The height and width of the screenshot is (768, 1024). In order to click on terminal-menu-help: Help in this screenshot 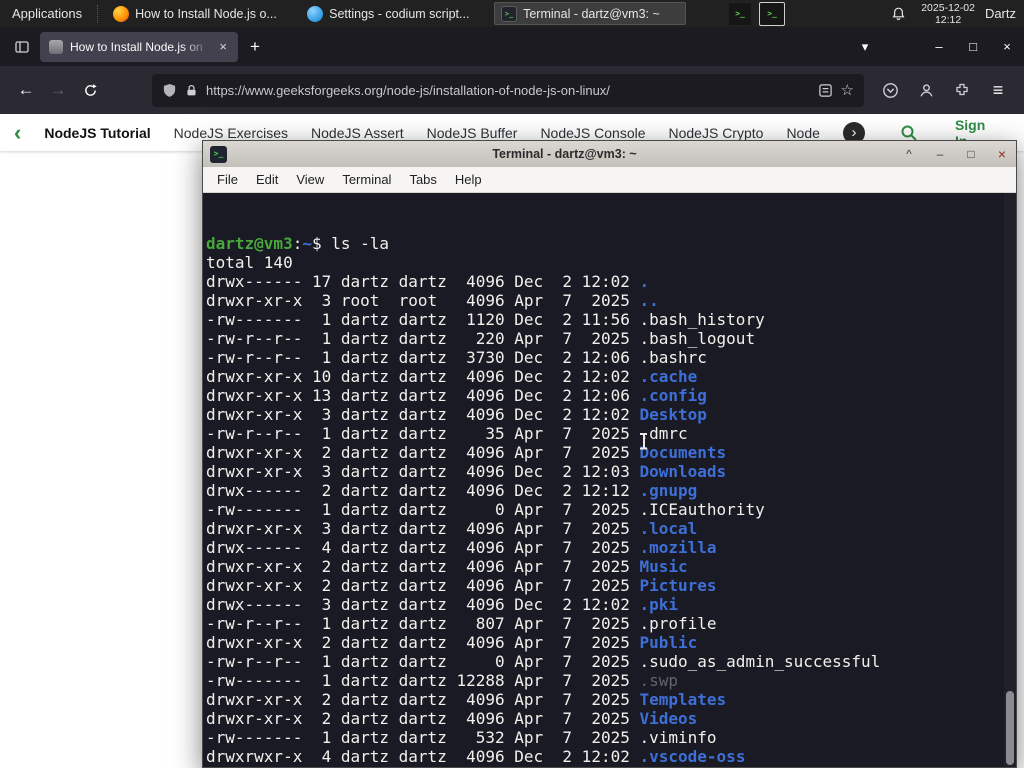, I will do `click(468, 179)`.